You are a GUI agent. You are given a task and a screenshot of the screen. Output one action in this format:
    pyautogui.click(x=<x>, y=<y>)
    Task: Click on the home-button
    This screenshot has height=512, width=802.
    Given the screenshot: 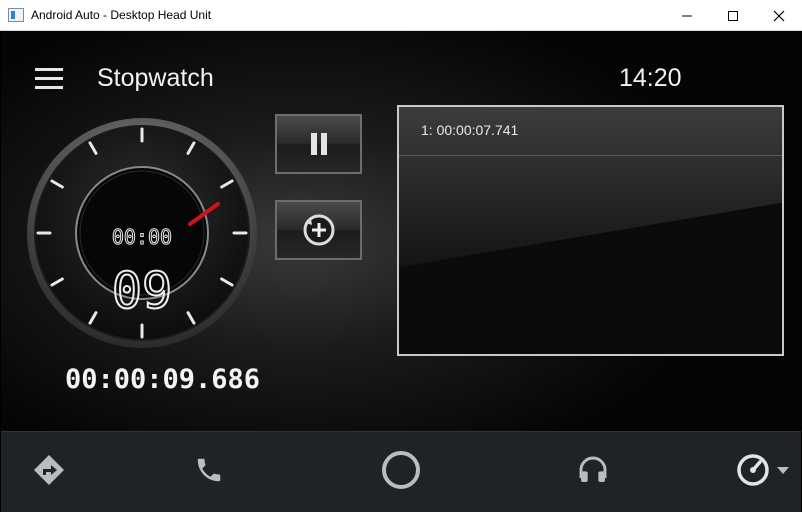 What is the action you would take?
    pyautogui.click(x=401, y=470)
    